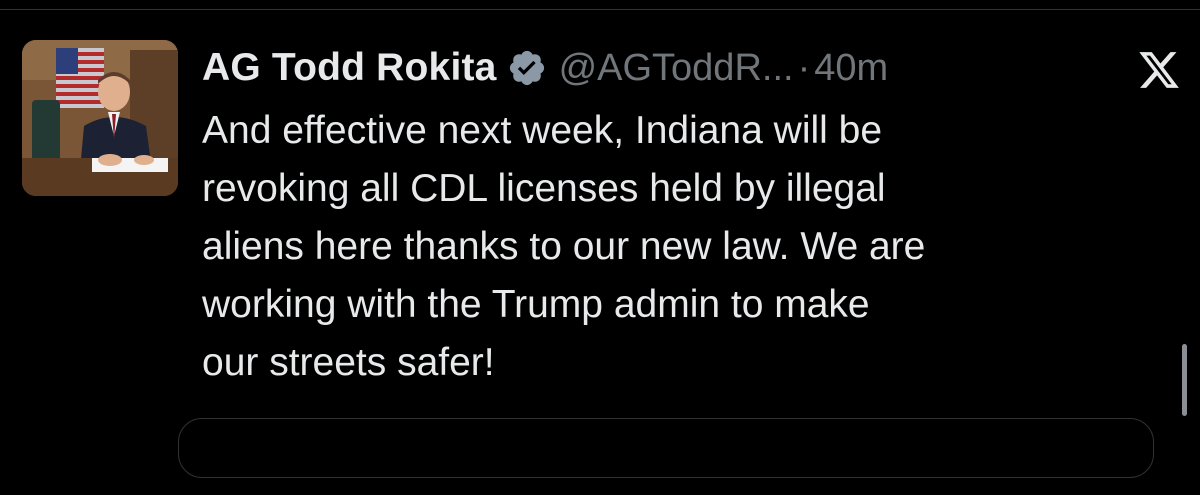 This screenshot has height=495, width=1200. I want to click on scrollbar-thumb, so click(1184, 380).